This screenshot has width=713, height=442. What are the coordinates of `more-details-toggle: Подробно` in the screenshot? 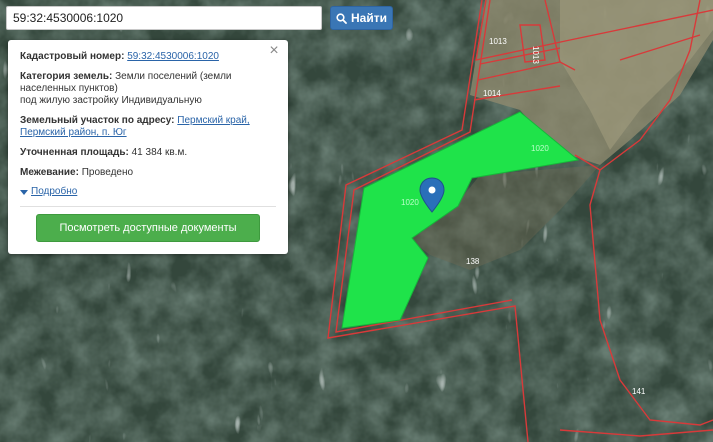 It's located at (148, 192).